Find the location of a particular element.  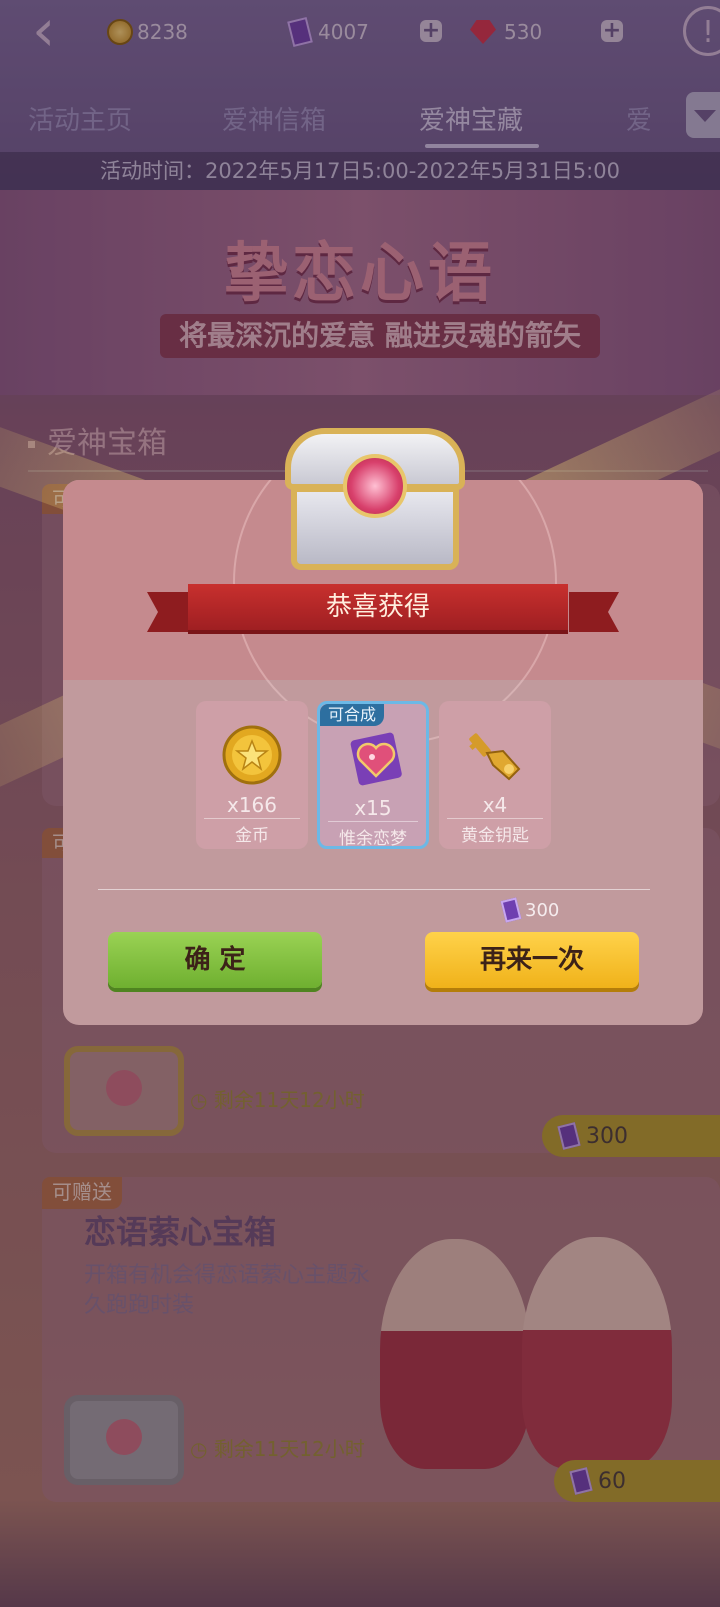

retry-cost: 300 is located at coordinates (530, 910).